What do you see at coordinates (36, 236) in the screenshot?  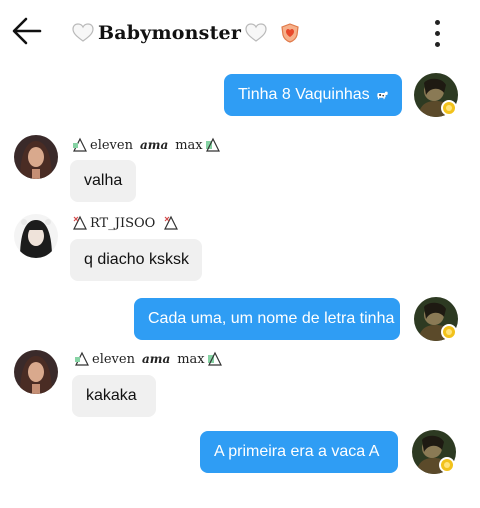 I see `avatar-jisoo` at bounding box center [36, 236].